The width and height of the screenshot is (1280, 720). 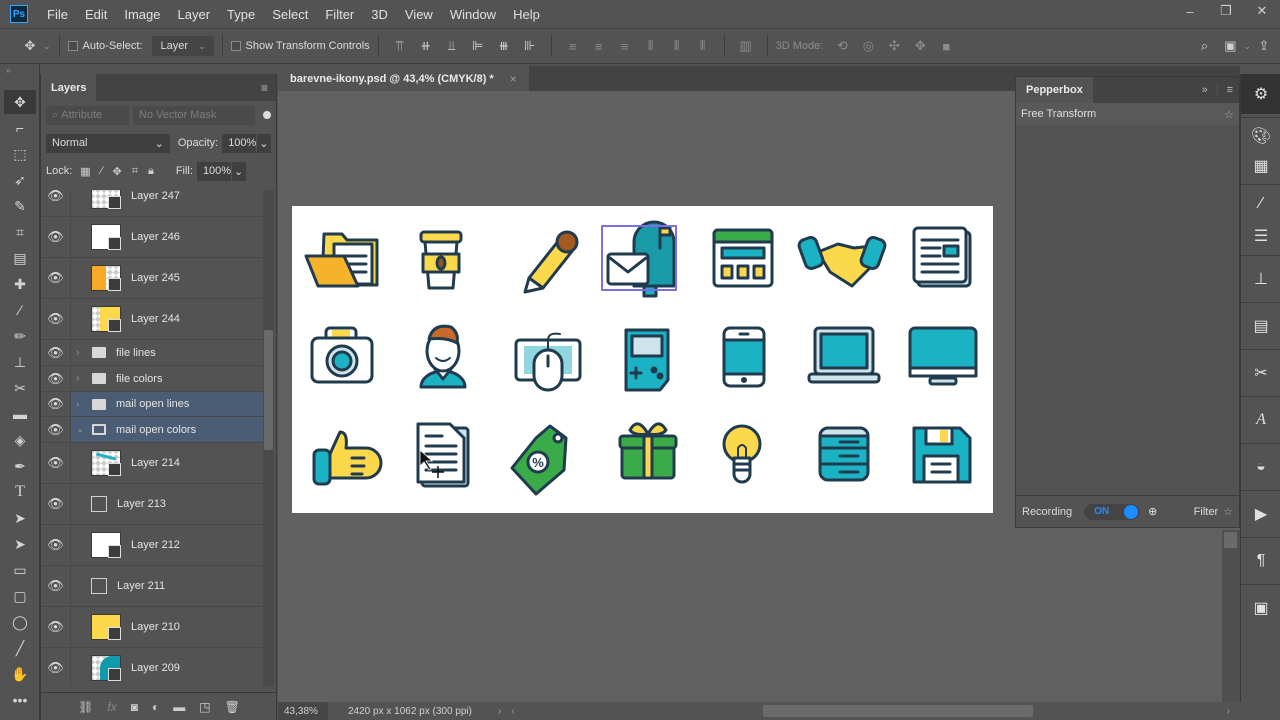 I want to click on pepperbox-scrollbar, so click(x=1231, y=616).